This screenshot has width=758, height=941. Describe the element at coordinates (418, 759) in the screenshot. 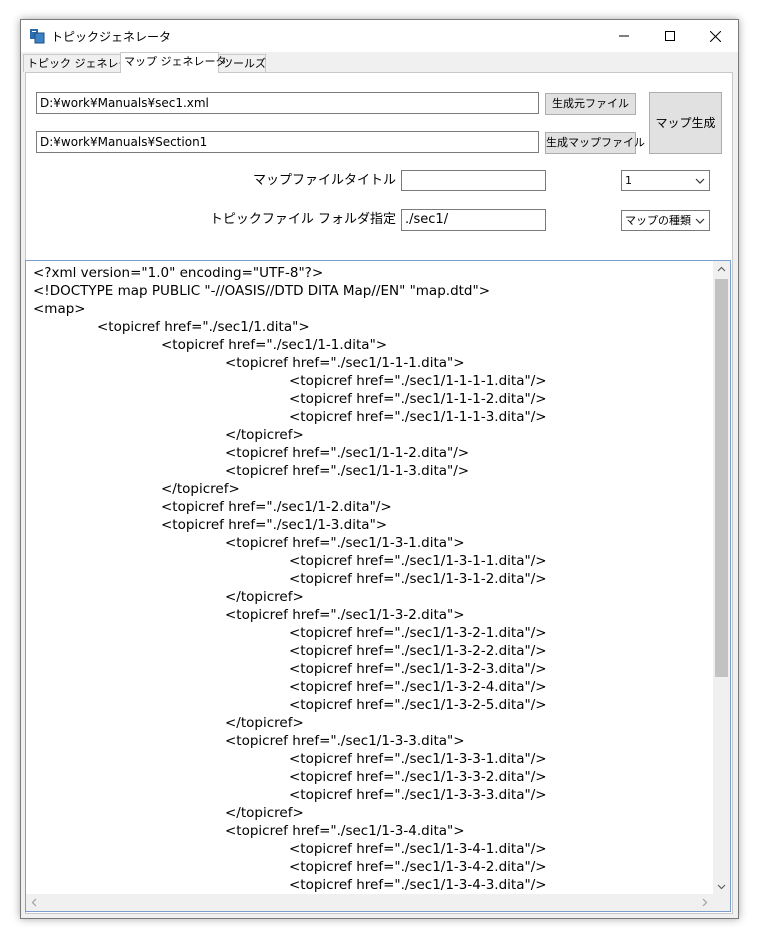

I see `editor-line: <topicref href="./sec1/1-3-3-1.dita"/>` at that location.